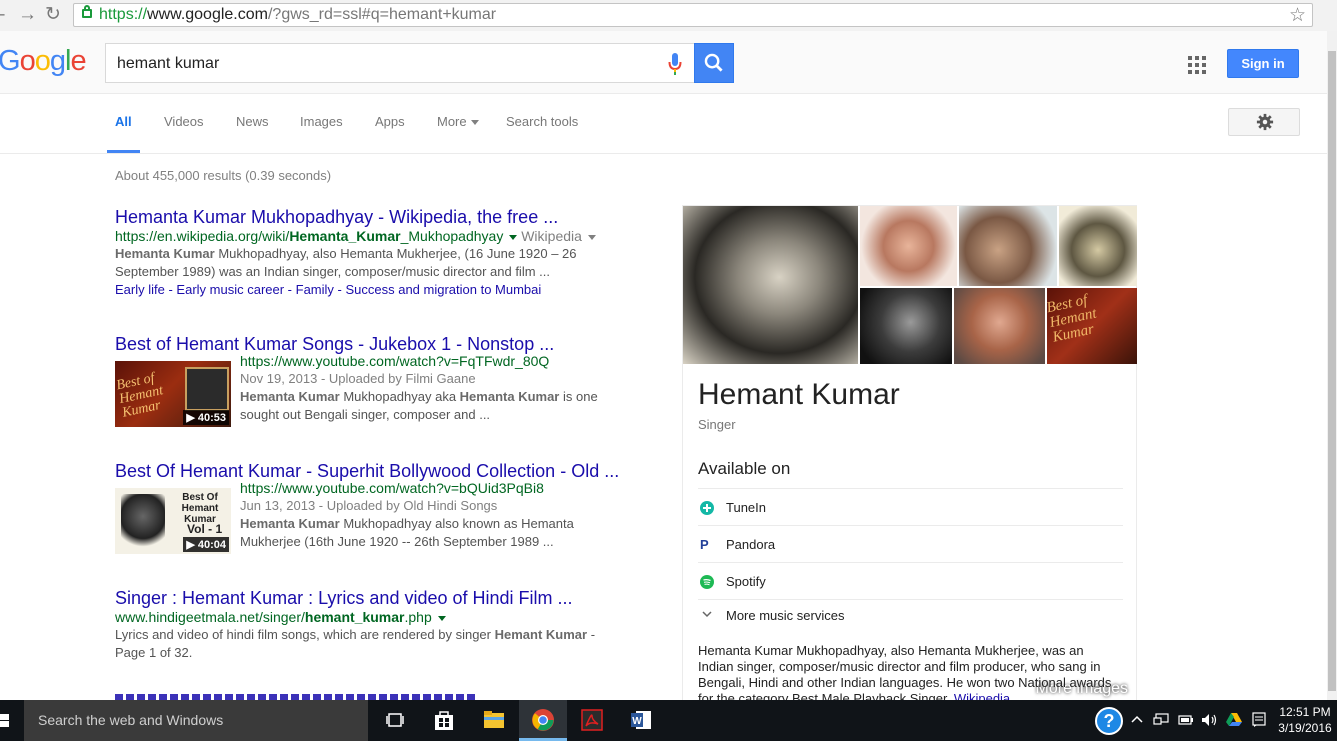 This screenshot has width=1337, height=741. Describe the element at coordinates (707, 508) in the screenshot. I see `tunein-icon` at that location.